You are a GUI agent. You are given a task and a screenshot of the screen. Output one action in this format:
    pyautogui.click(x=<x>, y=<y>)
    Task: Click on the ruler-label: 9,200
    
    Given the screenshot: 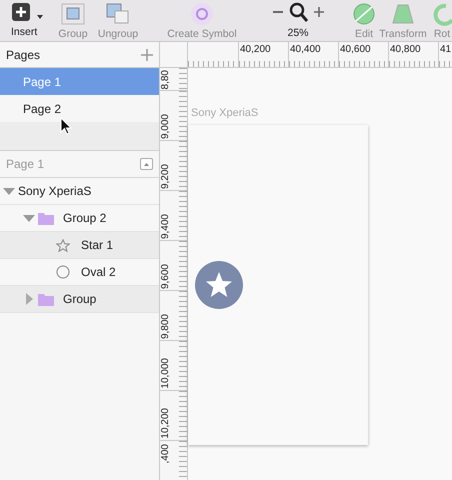 What is the action you would take?
    pyautogui.click(x=166, y=176)
    